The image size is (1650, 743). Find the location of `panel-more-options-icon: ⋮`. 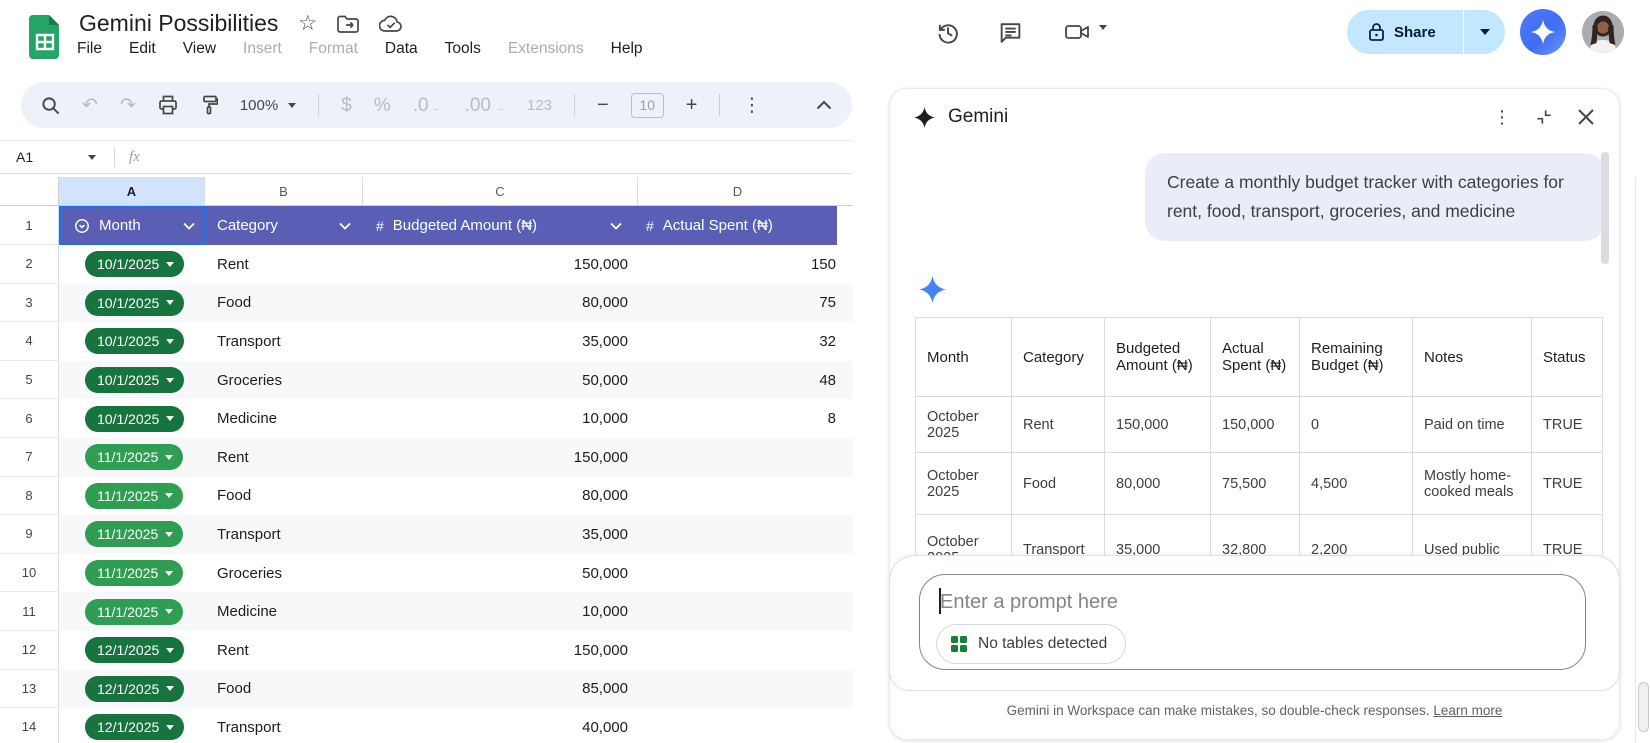

panel-more-options-icon: ⋮ is located at coordinates (1502, 117).